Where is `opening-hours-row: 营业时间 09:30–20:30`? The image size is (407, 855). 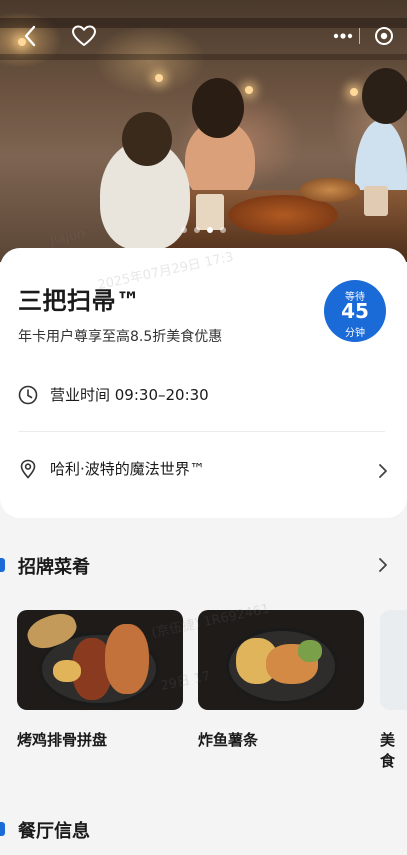 opening-hours-row: 营业时间 09:30–20:30 is located at coordinates (204, 394).